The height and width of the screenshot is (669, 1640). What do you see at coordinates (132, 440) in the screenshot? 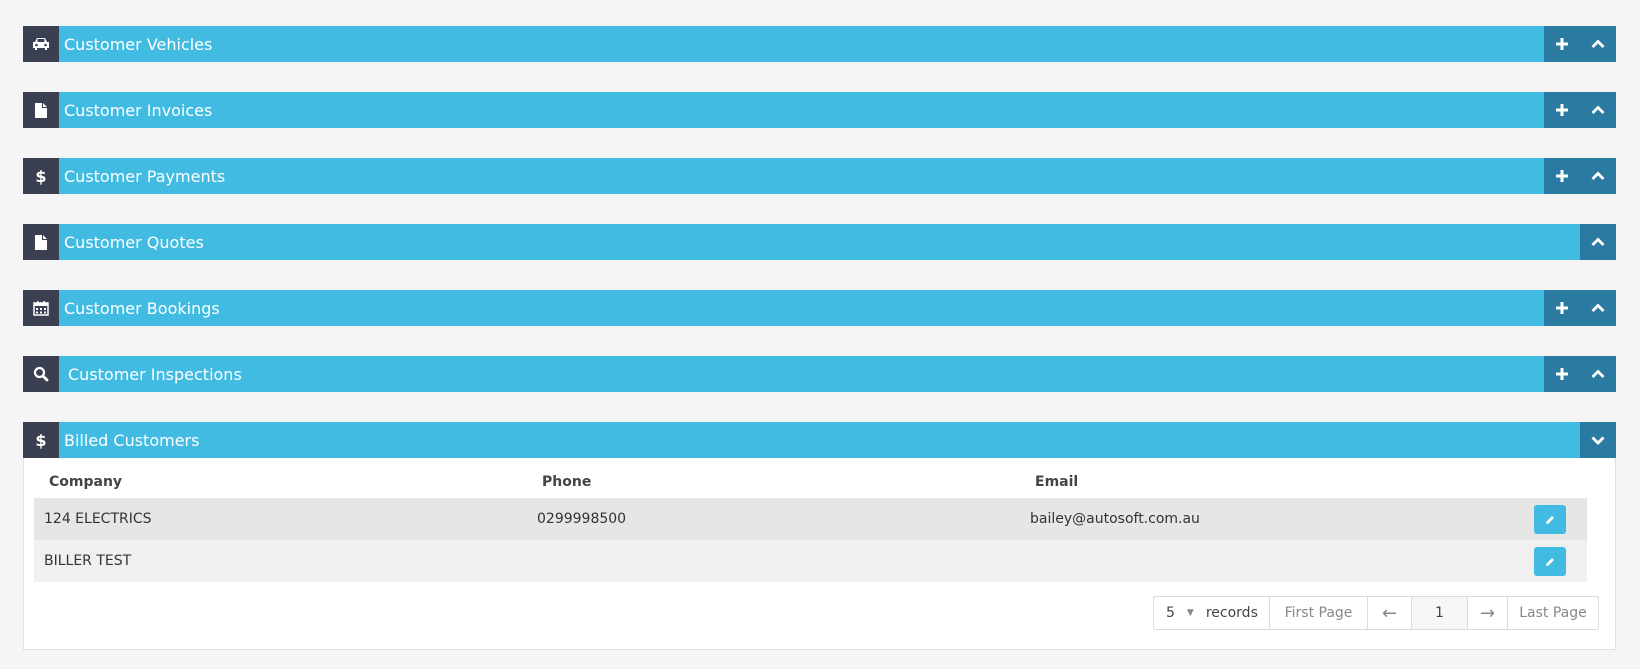
I see `panel-title: Billed Customers` at bounding box center [132, 440].